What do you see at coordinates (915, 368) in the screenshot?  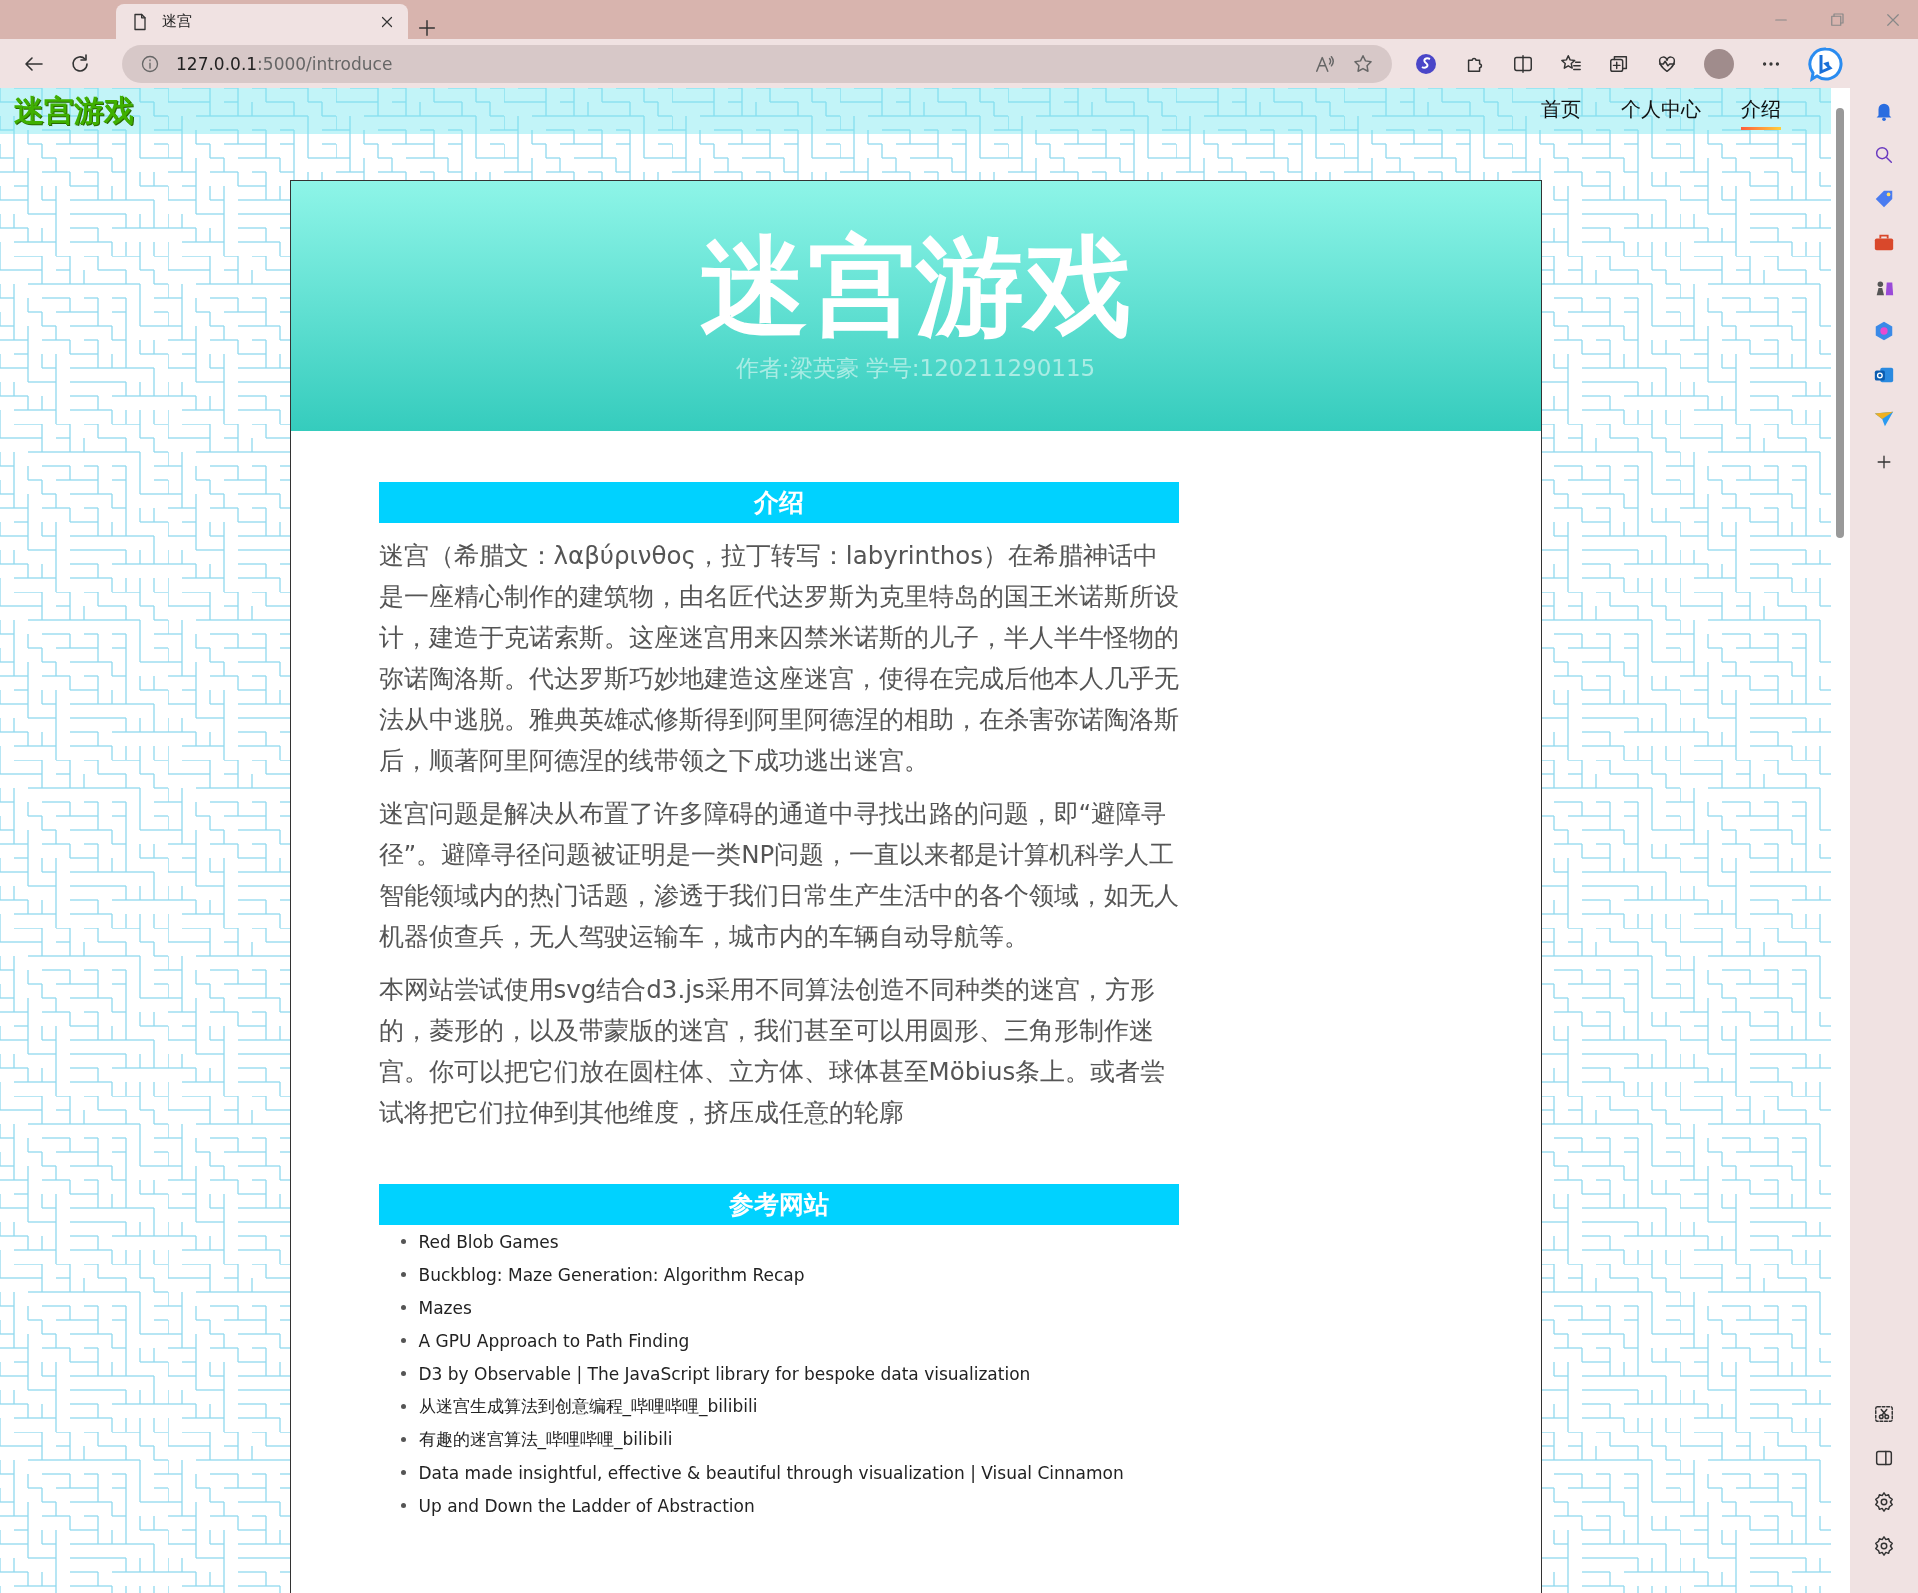 I see `author-line: 作者:梁英豪 学号:120211290115` at bounding box center [915, 368].